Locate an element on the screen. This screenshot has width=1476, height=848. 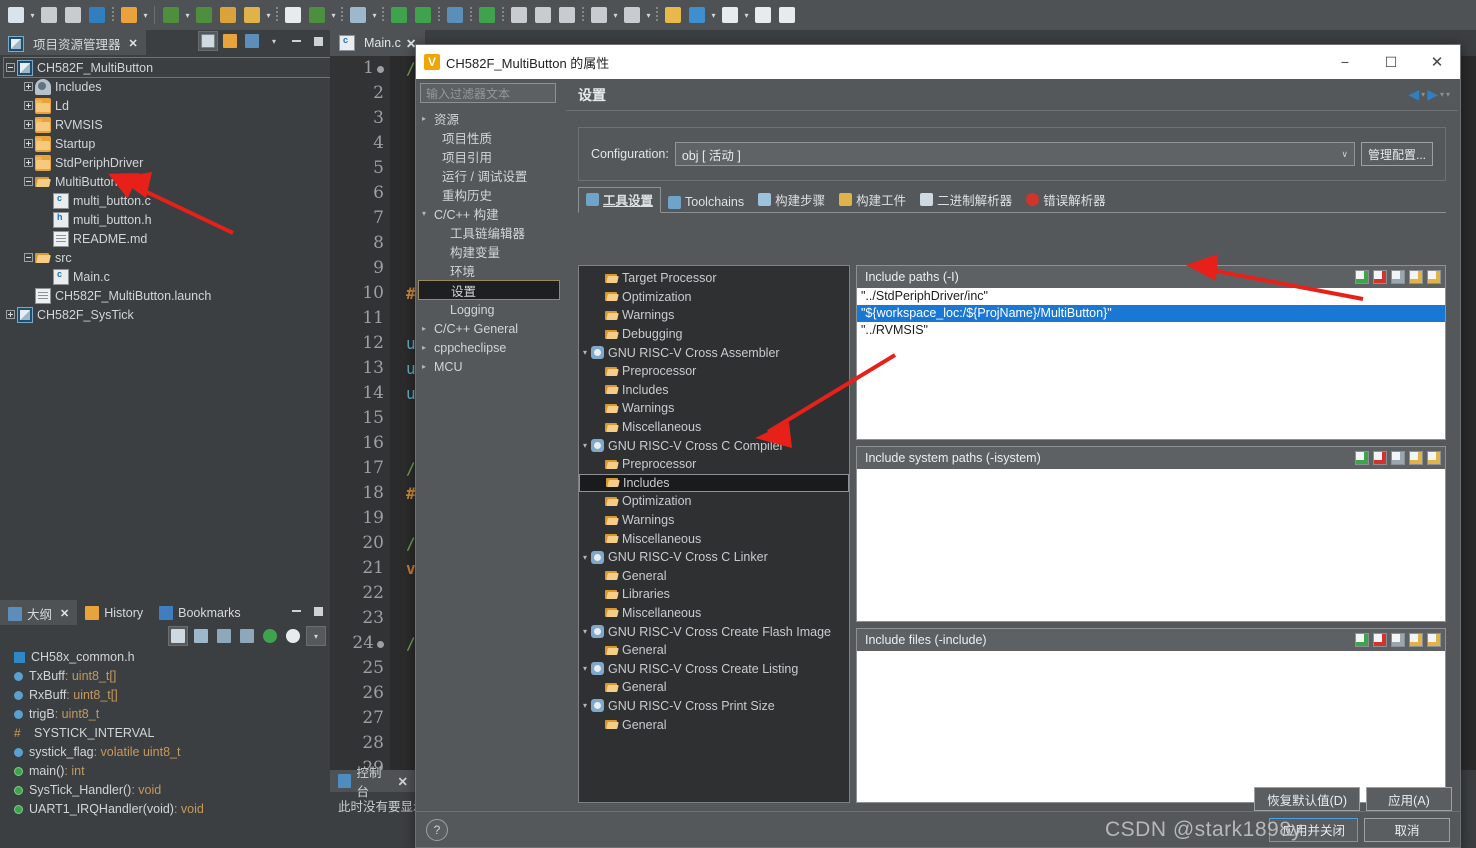
view-dropdown-icon: ▾ is located at coordinates (274, 41).